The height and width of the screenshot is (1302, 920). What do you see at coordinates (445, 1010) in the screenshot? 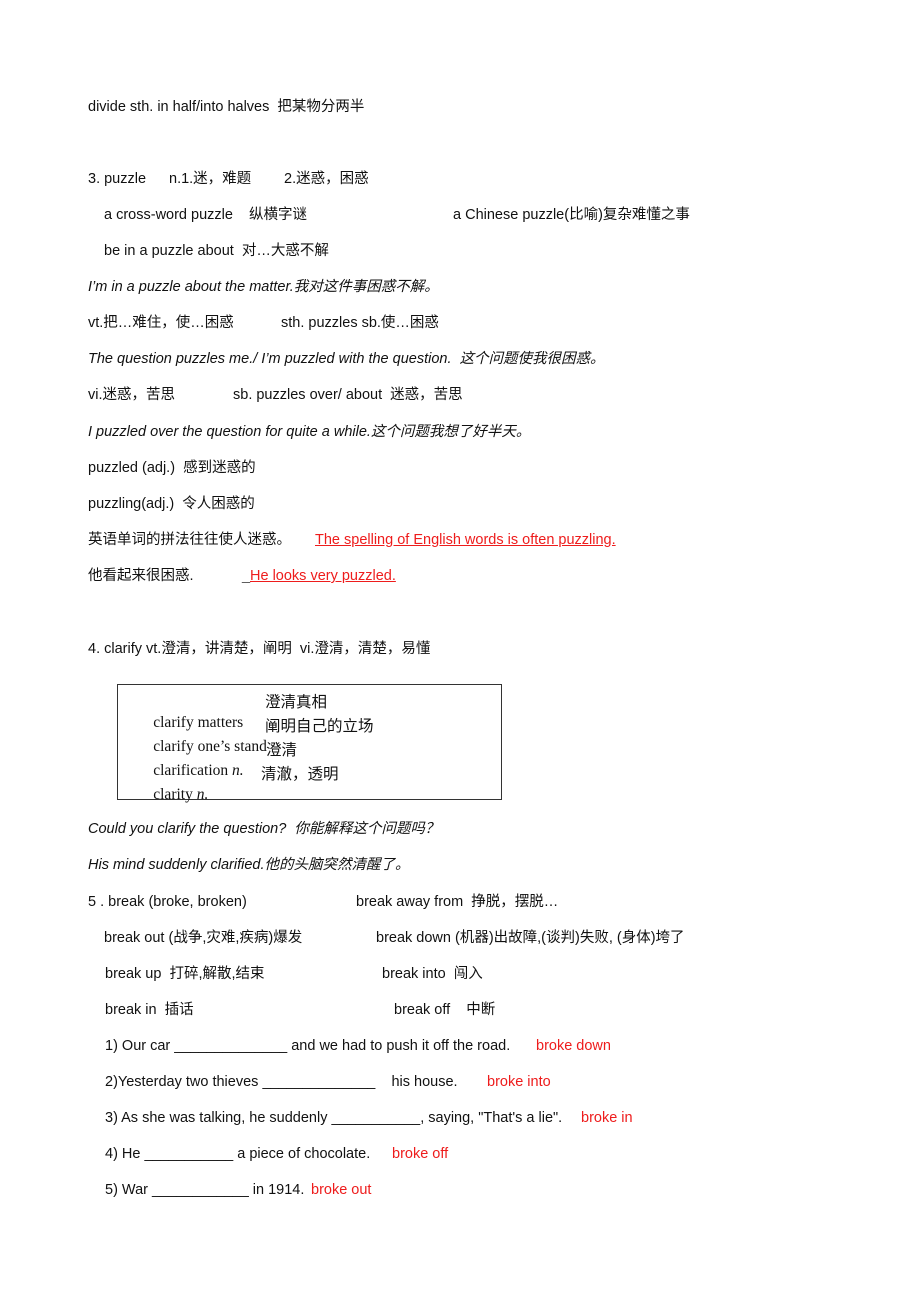
I see `break-off: break off 中断` at bounding box center [445, 1010].